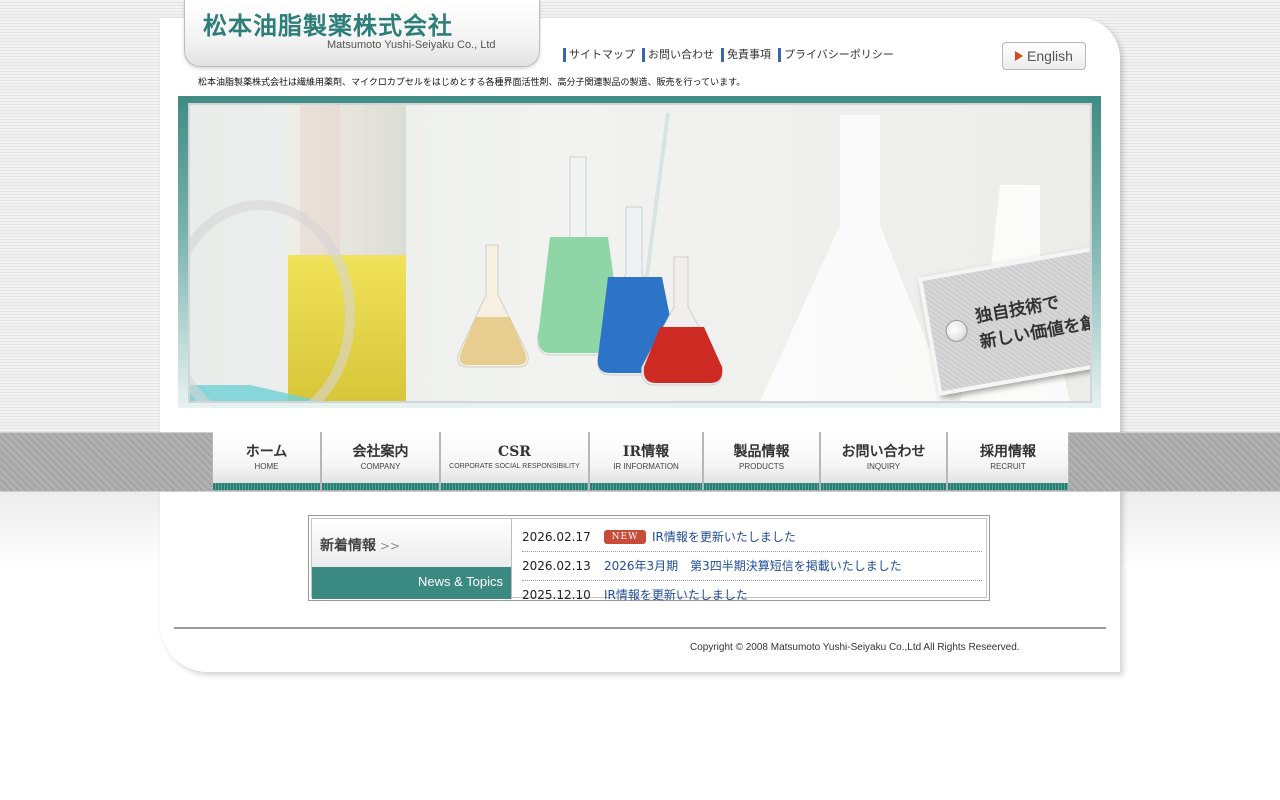 This screenshot has height=800, width=1280. I want to click on news-title: 新着情報 >>, so click(360, 545).